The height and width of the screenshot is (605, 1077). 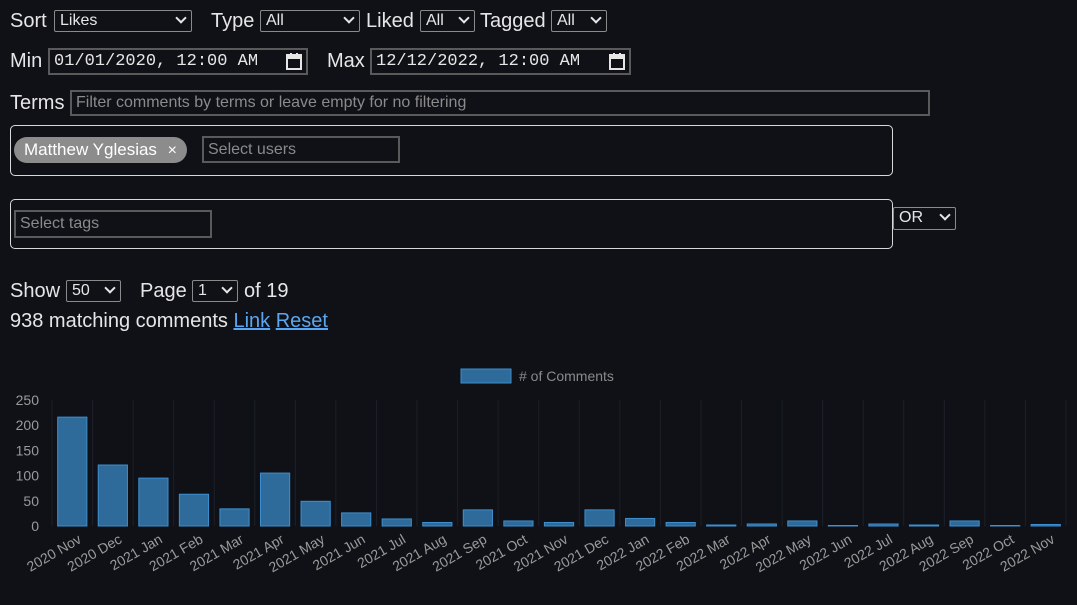 I want to click on max-date-input: 12/12/2022, 12:00 AM, so click(x=500, y=61).